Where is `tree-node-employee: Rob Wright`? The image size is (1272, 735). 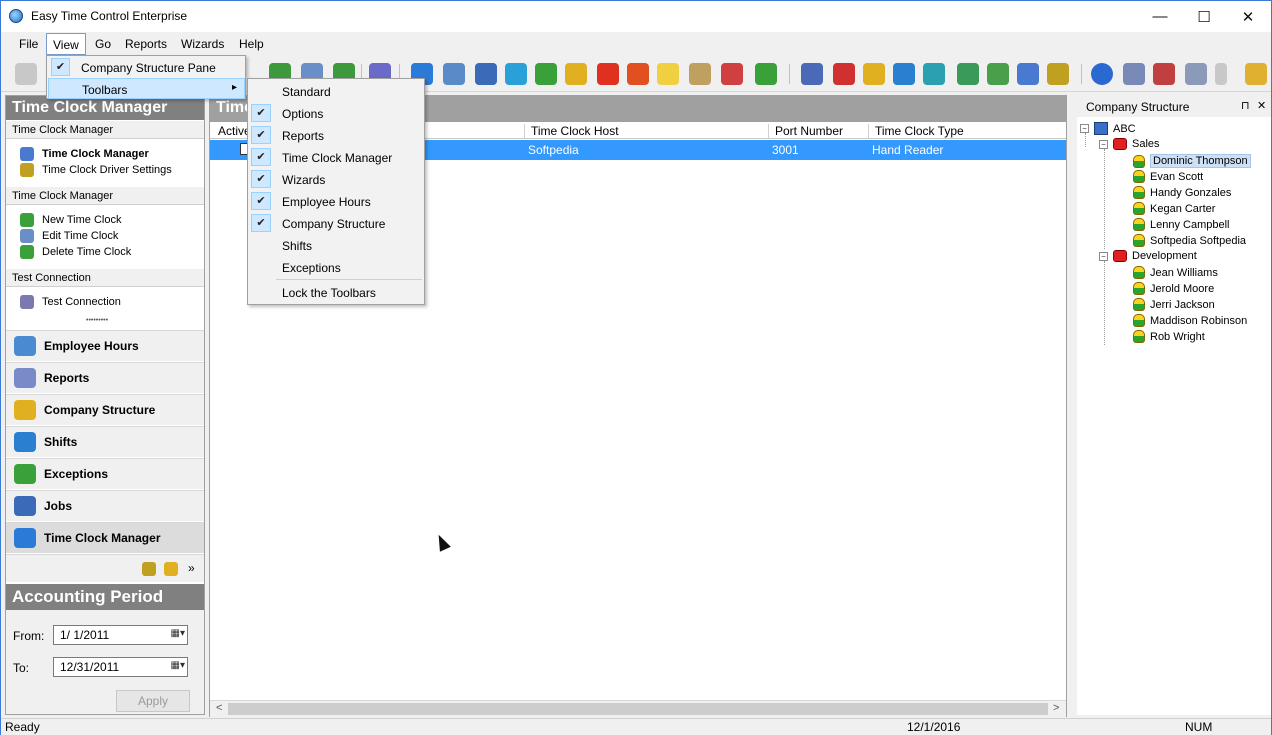 tree-node-employee: Rob Wright is located at coordinates (1169, 336).